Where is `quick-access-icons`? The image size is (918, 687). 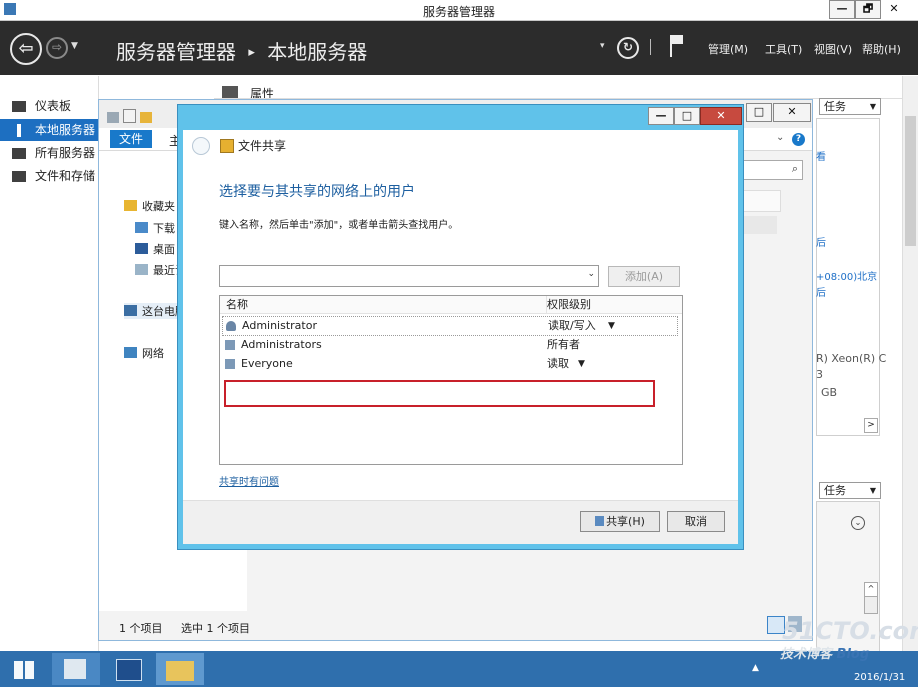
quick-access-icons is located at coordinates (137, 116).